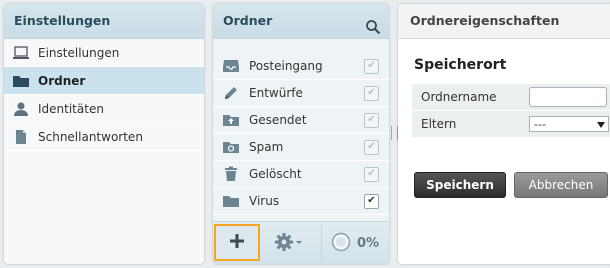 The width and height of the screenshot is (610, 268). I want to click on folder-name: Entwürfe, so click(276, 93).